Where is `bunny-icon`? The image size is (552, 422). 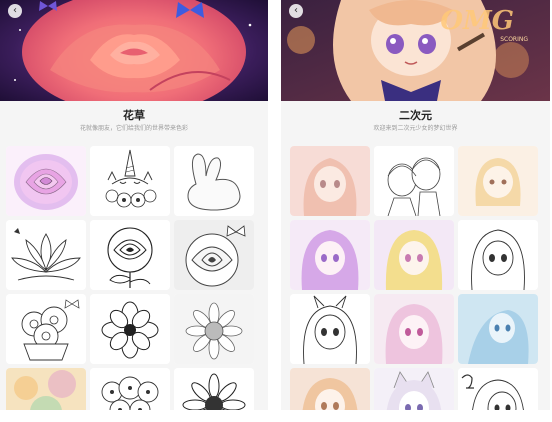 bunny-icon is located at coordinates (214, 181).